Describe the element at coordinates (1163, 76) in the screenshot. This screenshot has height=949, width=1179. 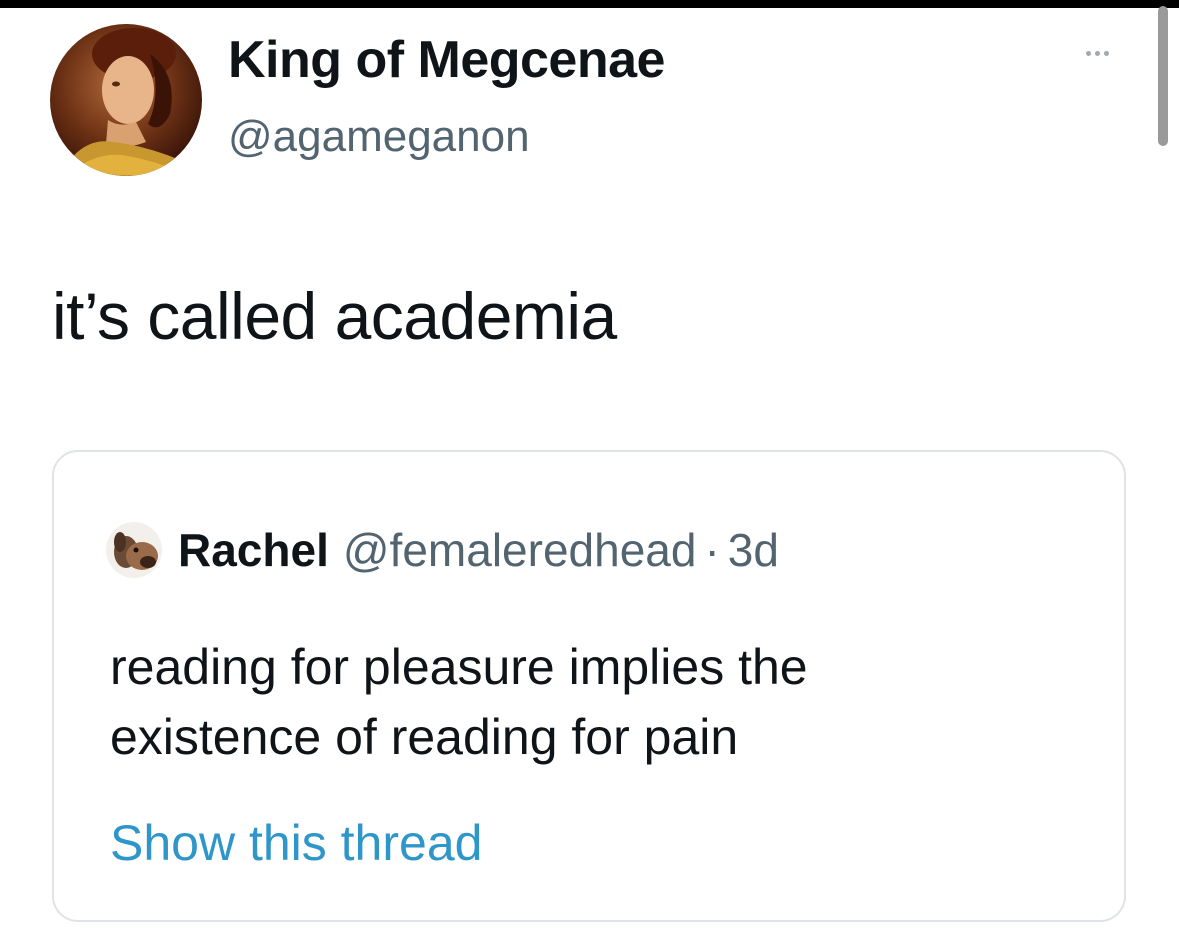
I see `scroll-indicator` at that location.